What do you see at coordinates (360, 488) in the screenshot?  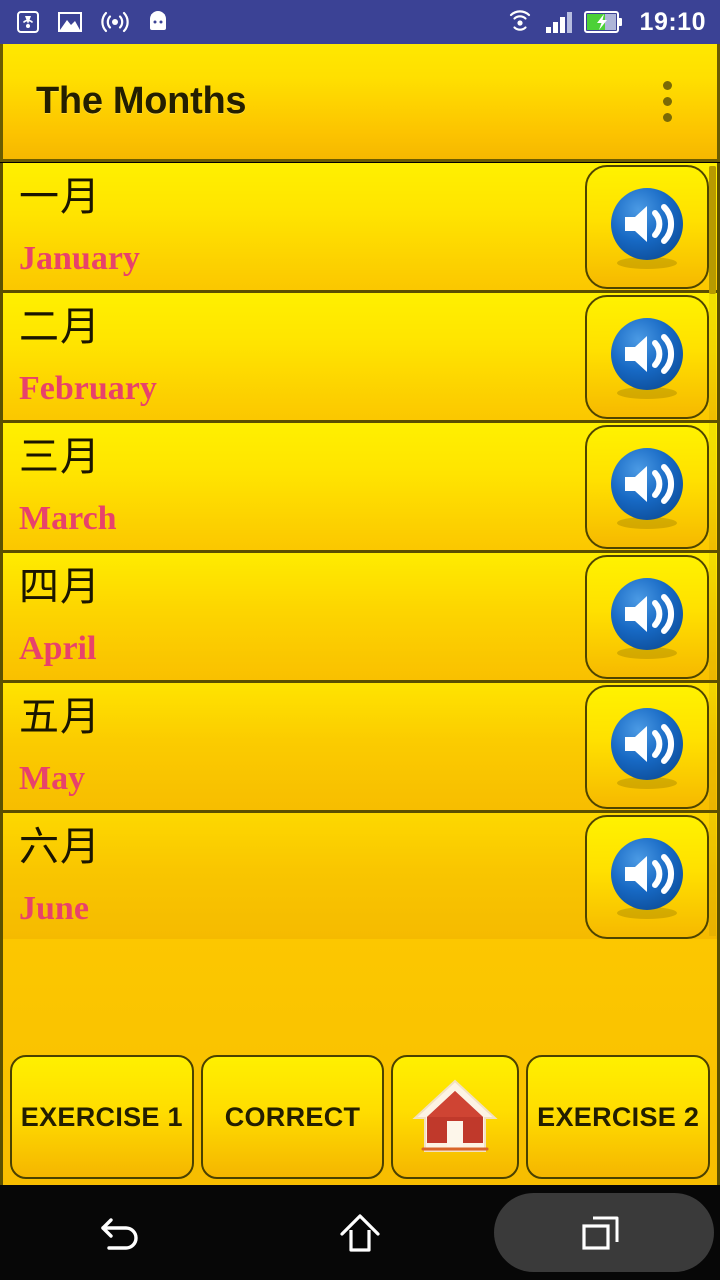 I see `list-item: 三月 March` at bounding box center [360, 488].